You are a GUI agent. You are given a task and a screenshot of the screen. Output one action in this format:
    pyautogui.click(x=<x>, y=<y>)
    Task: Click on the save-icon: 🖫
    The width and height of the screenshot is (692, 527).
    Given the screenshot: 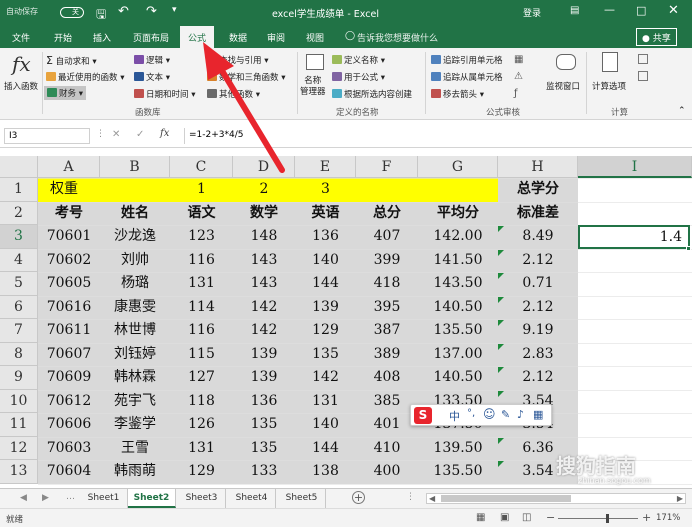 What is the action you would take?
    pyautogui.click(x=101, y=15)
    